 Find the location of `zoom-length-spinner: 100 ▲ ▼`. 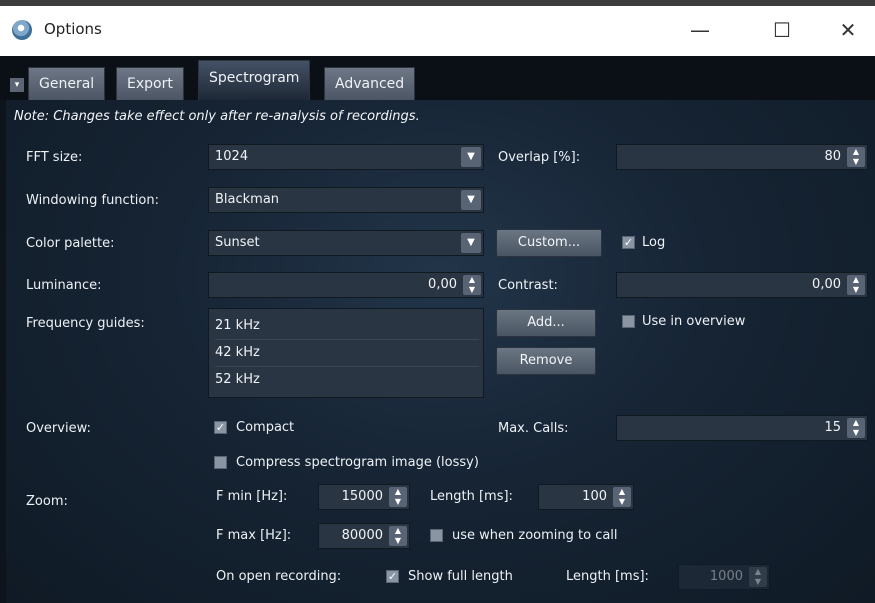

zoom-length-spinner: 100 ▲ ▼ is located at coordinates (586, 497).